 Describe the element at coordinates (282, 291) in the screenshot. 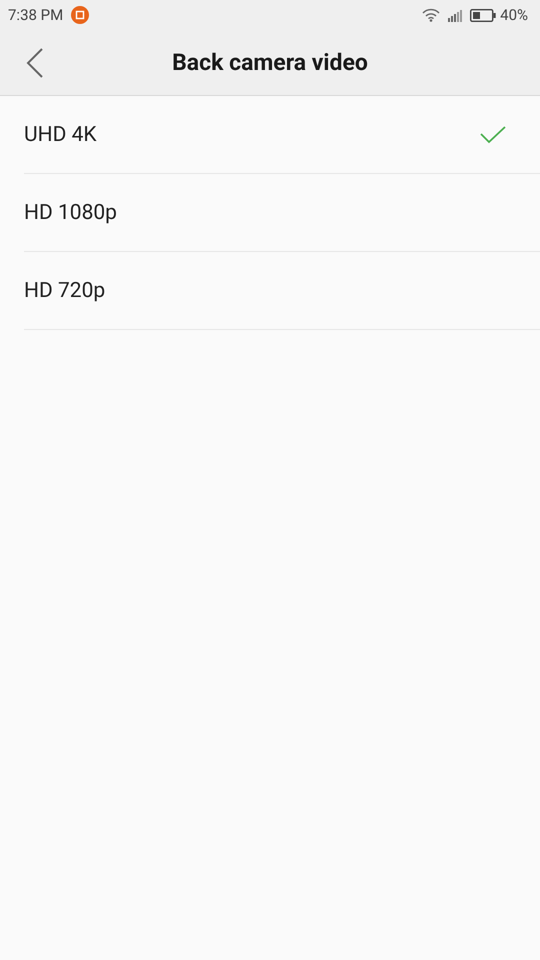

I see `option-row: HD 720p` at that location.